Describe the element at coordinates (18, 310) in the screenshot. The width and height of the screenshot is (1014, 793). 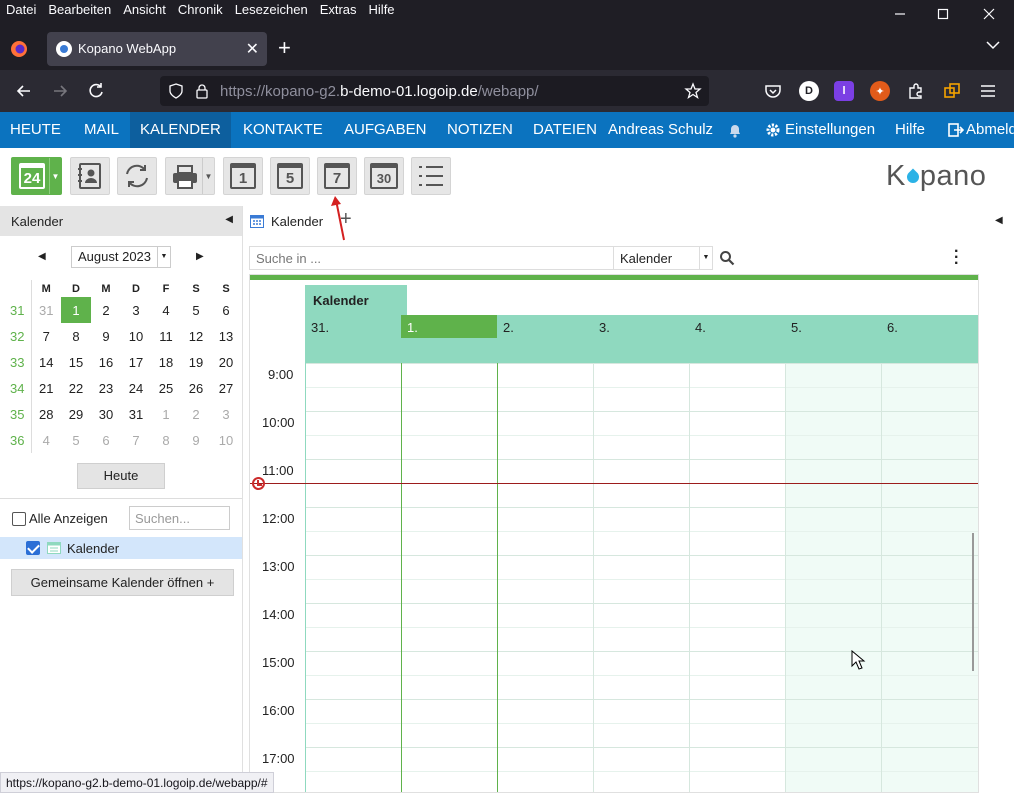
I see `week-number: 31` at that location.